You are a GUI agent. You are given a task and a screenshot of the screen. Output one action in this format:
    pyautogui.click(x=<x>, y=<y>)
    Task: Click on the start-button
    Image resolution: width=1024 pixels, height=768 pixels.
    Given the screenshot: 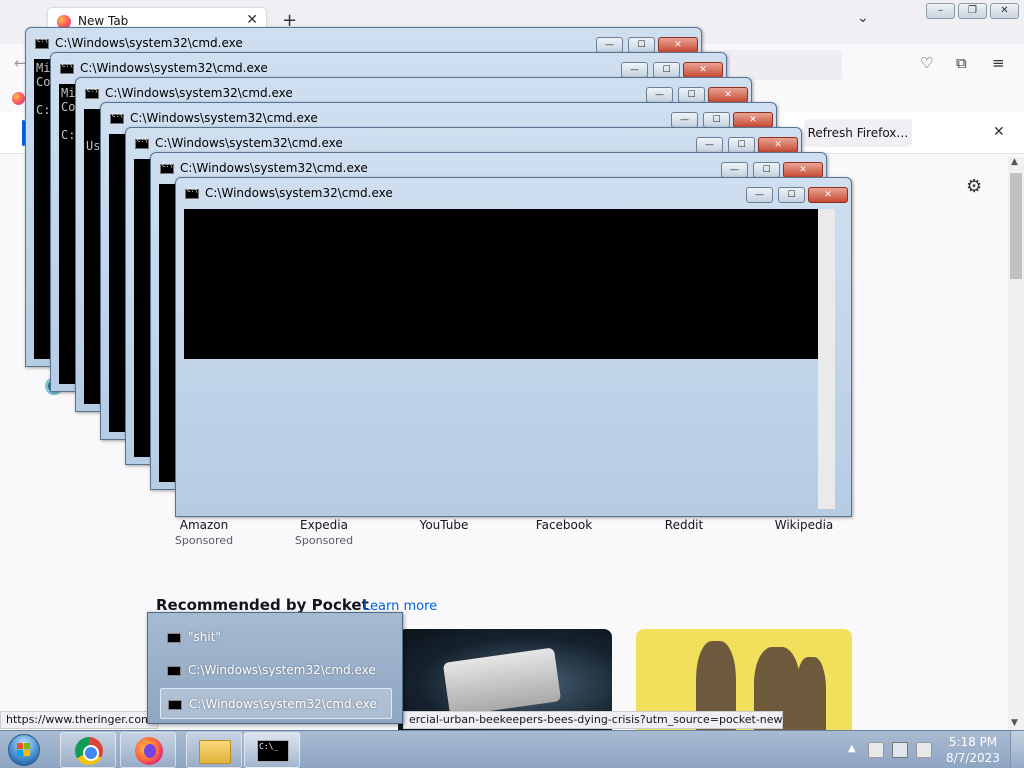 What is the action you would take?
    pyautogui.click(x=25, y=750)
    